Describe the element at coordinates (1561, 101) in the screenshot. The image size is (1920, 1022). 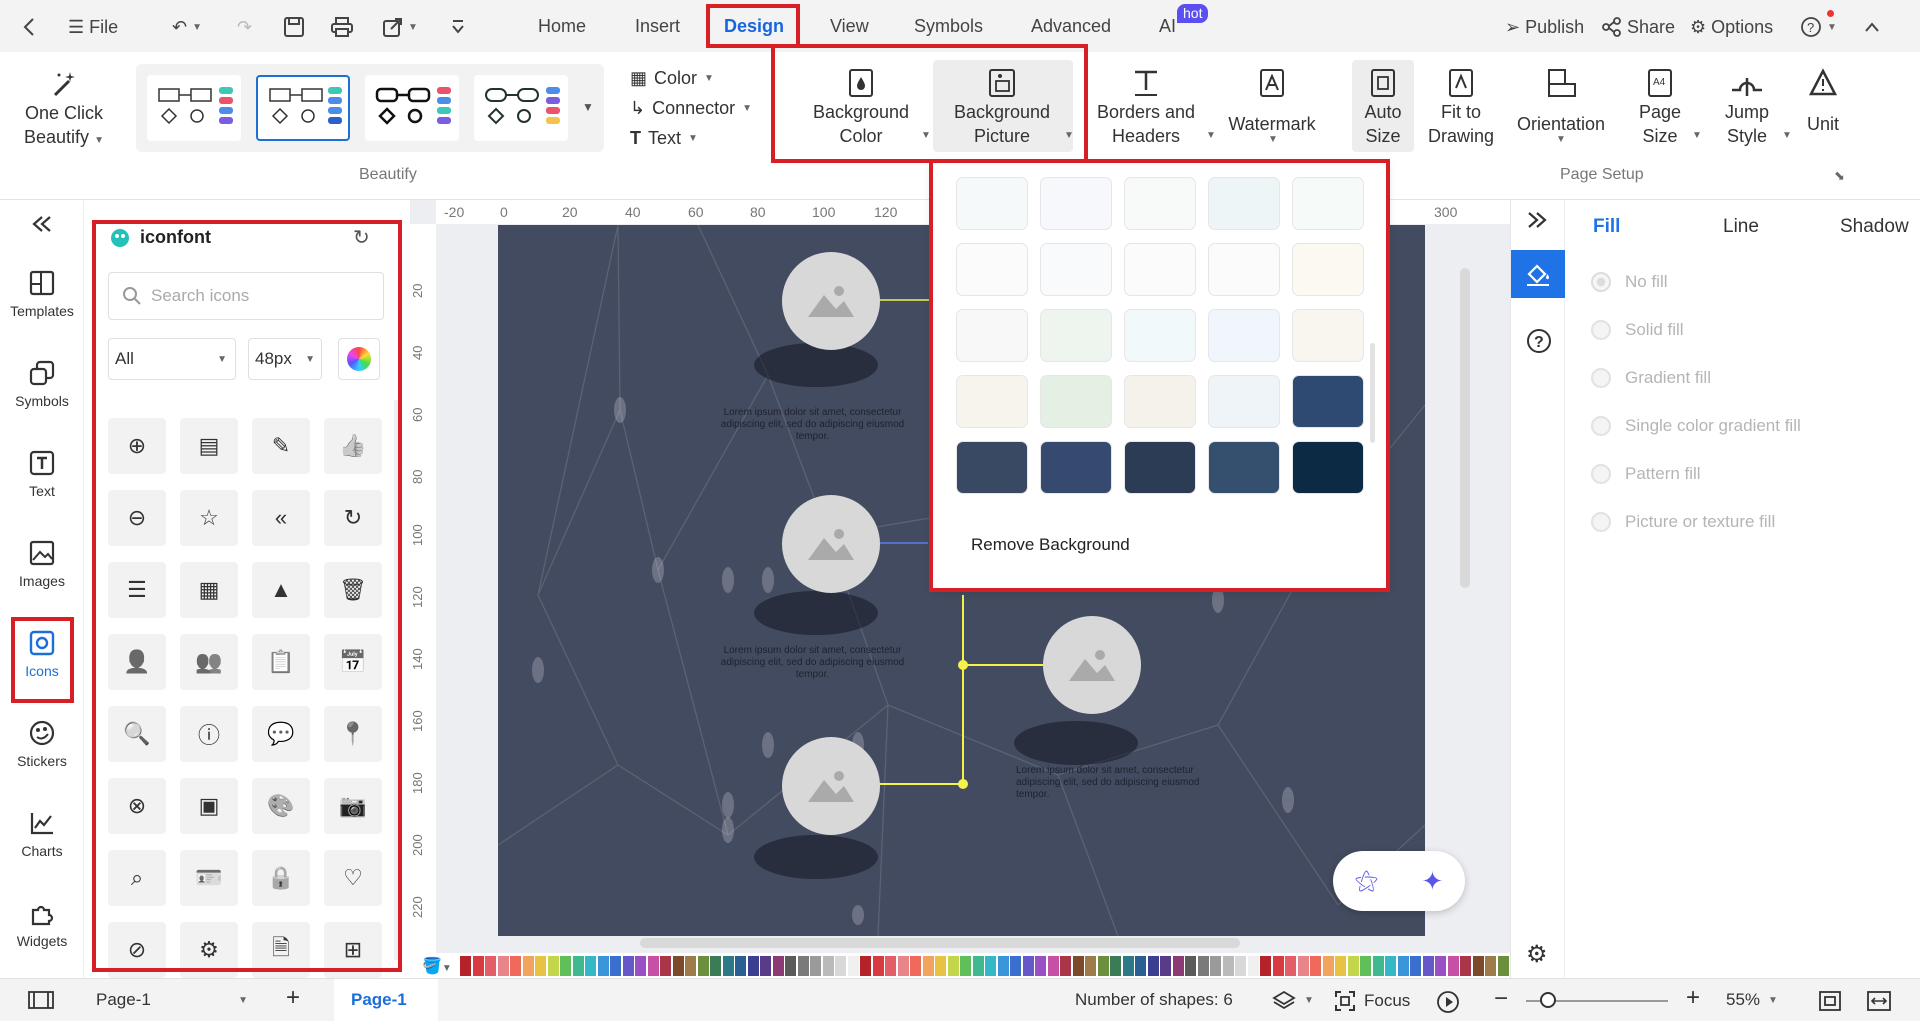
I see `orientation-button: Orientation` at that location.